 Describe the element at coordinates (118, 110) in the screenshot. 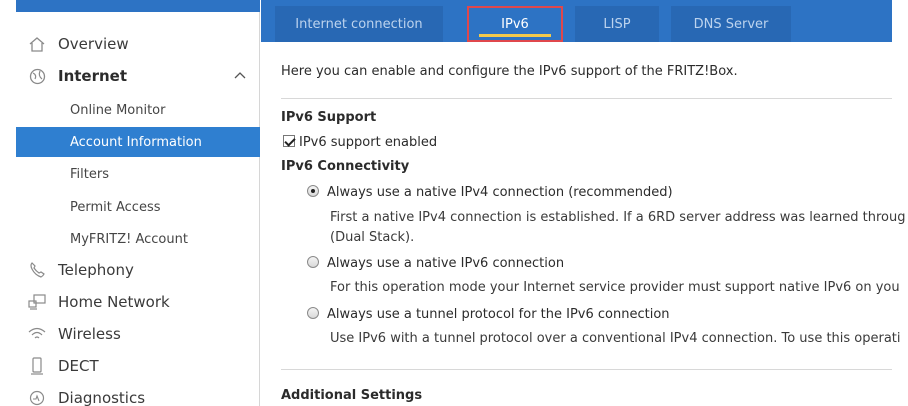

I see `sidebar-item-label: Online Monitor` at that location.